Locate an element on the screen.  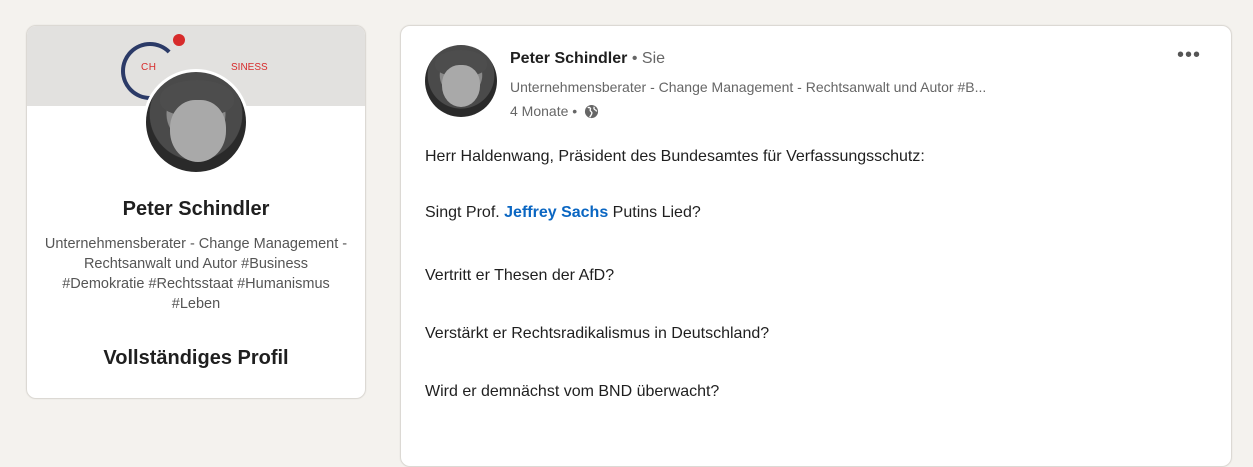
post-text-line-2-prefix: Singt Prof. is located at coordinates (462, 212).